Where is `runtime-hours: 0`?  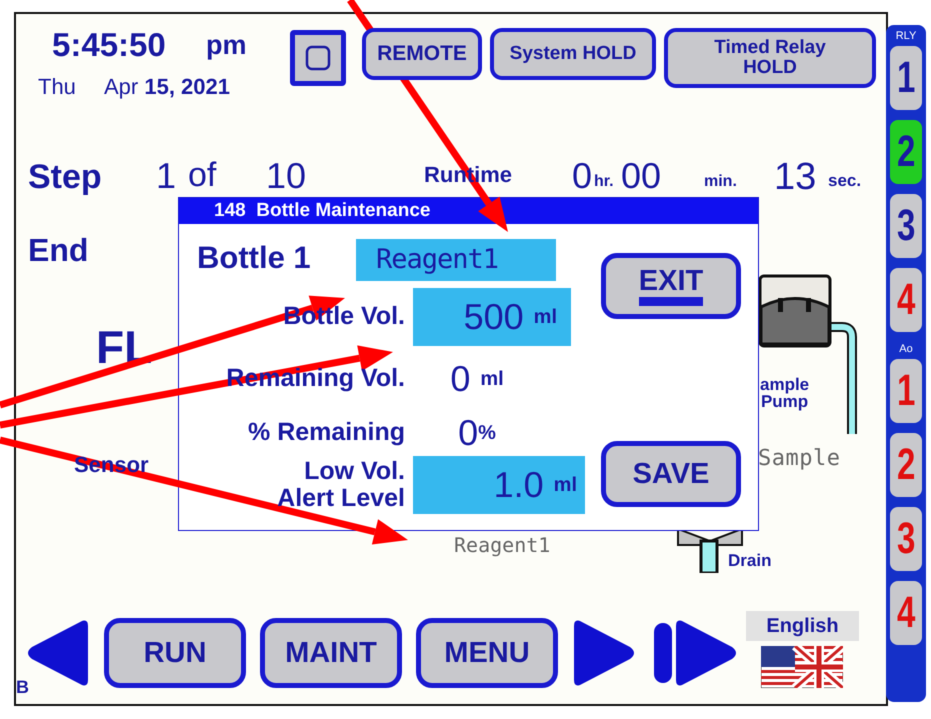
runtime-hours: 0 is located at coordinates (582, 176).